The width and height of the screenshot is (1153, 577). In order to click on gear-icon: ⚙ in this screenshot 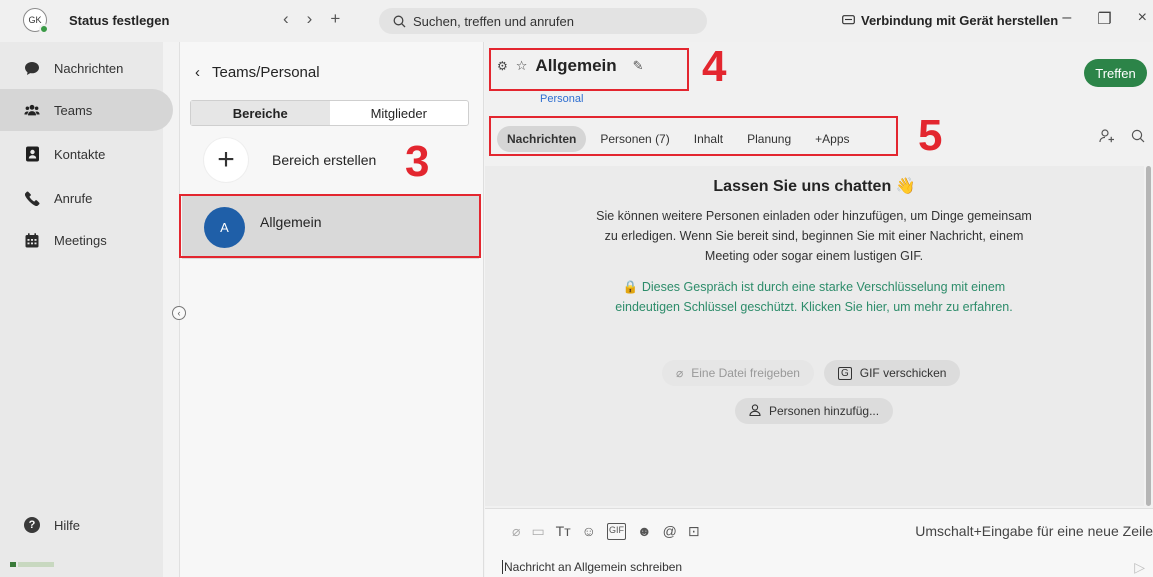, I will do `click(502, 66)`.